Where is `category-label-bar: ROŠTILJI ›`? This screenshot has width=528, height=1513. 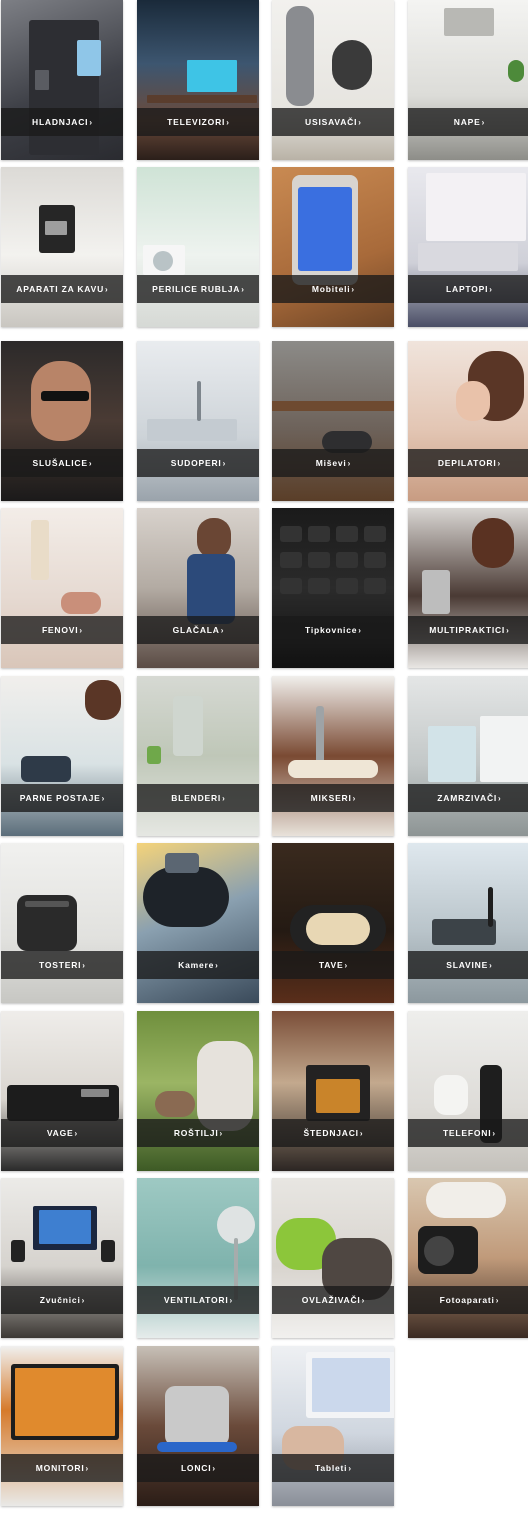 category-label-bar: ROŠTILJI › is located at coordinates (198, 1133).